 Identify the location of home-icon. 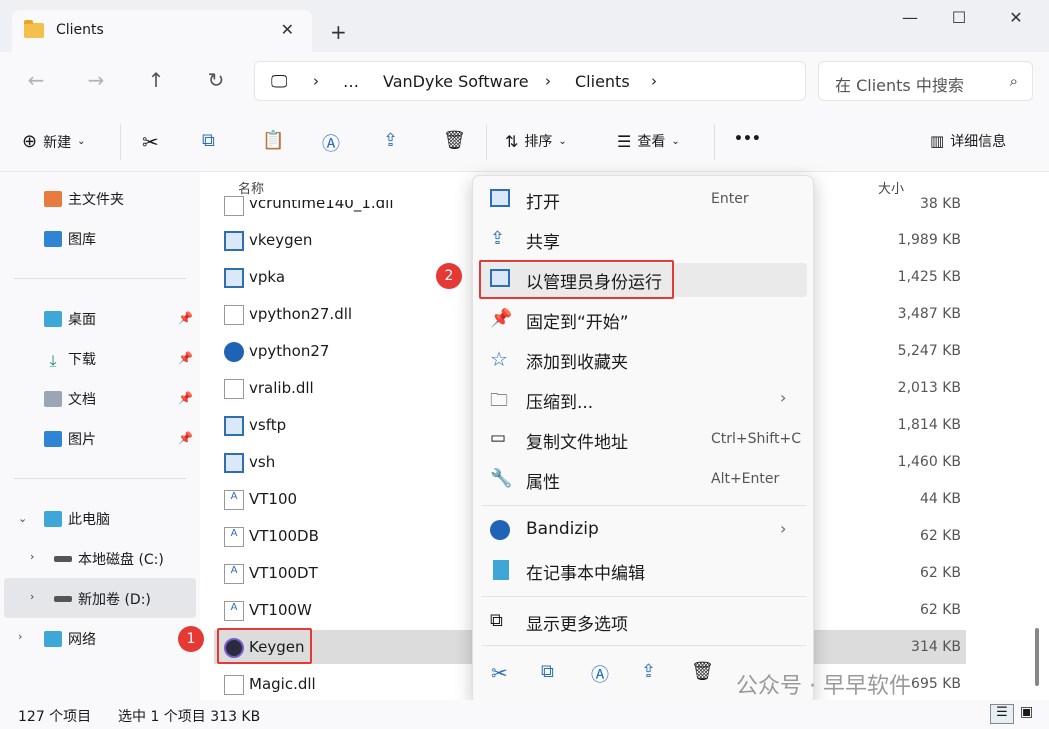
(53, 199).